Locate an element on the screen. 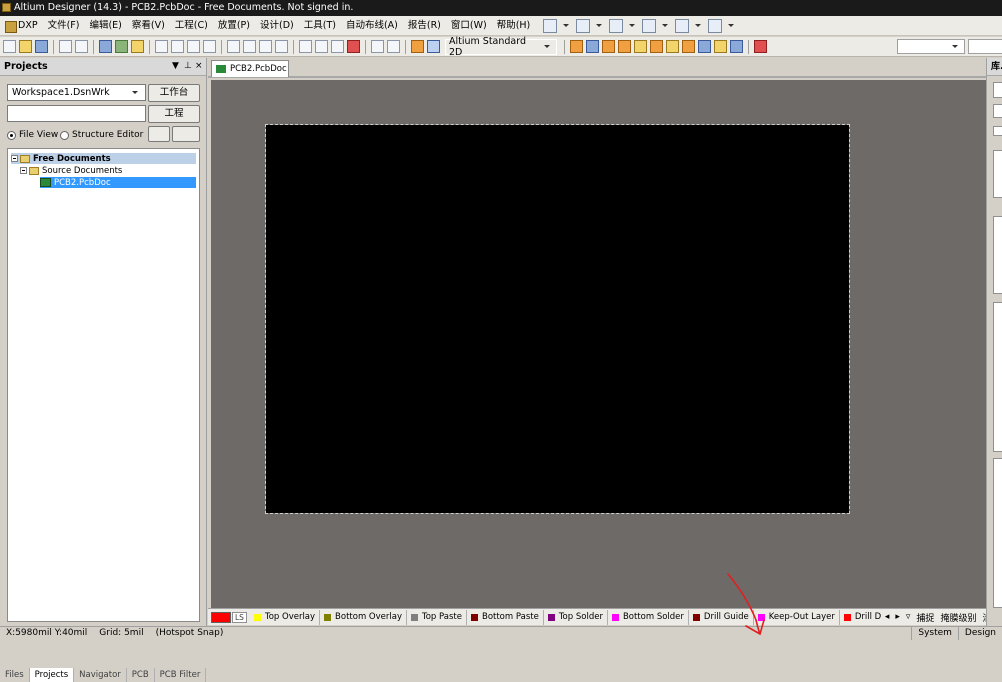  layer-tab: Top Solder is located at coordinates (576, 617).